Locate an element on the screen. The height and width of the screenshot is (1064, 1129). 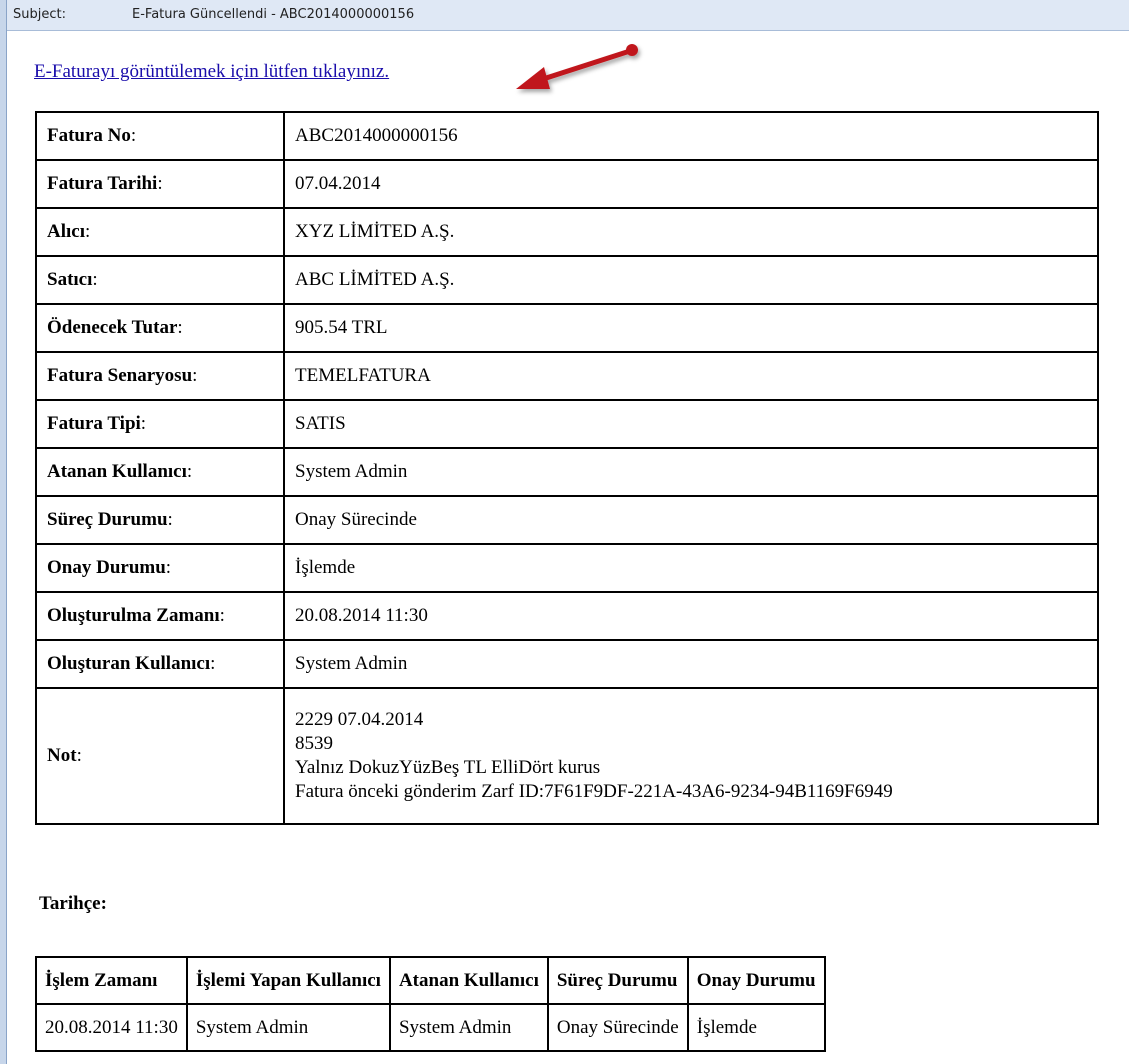
invoice-field-label: Onay Durumu: is located at coordinates (160, 568).